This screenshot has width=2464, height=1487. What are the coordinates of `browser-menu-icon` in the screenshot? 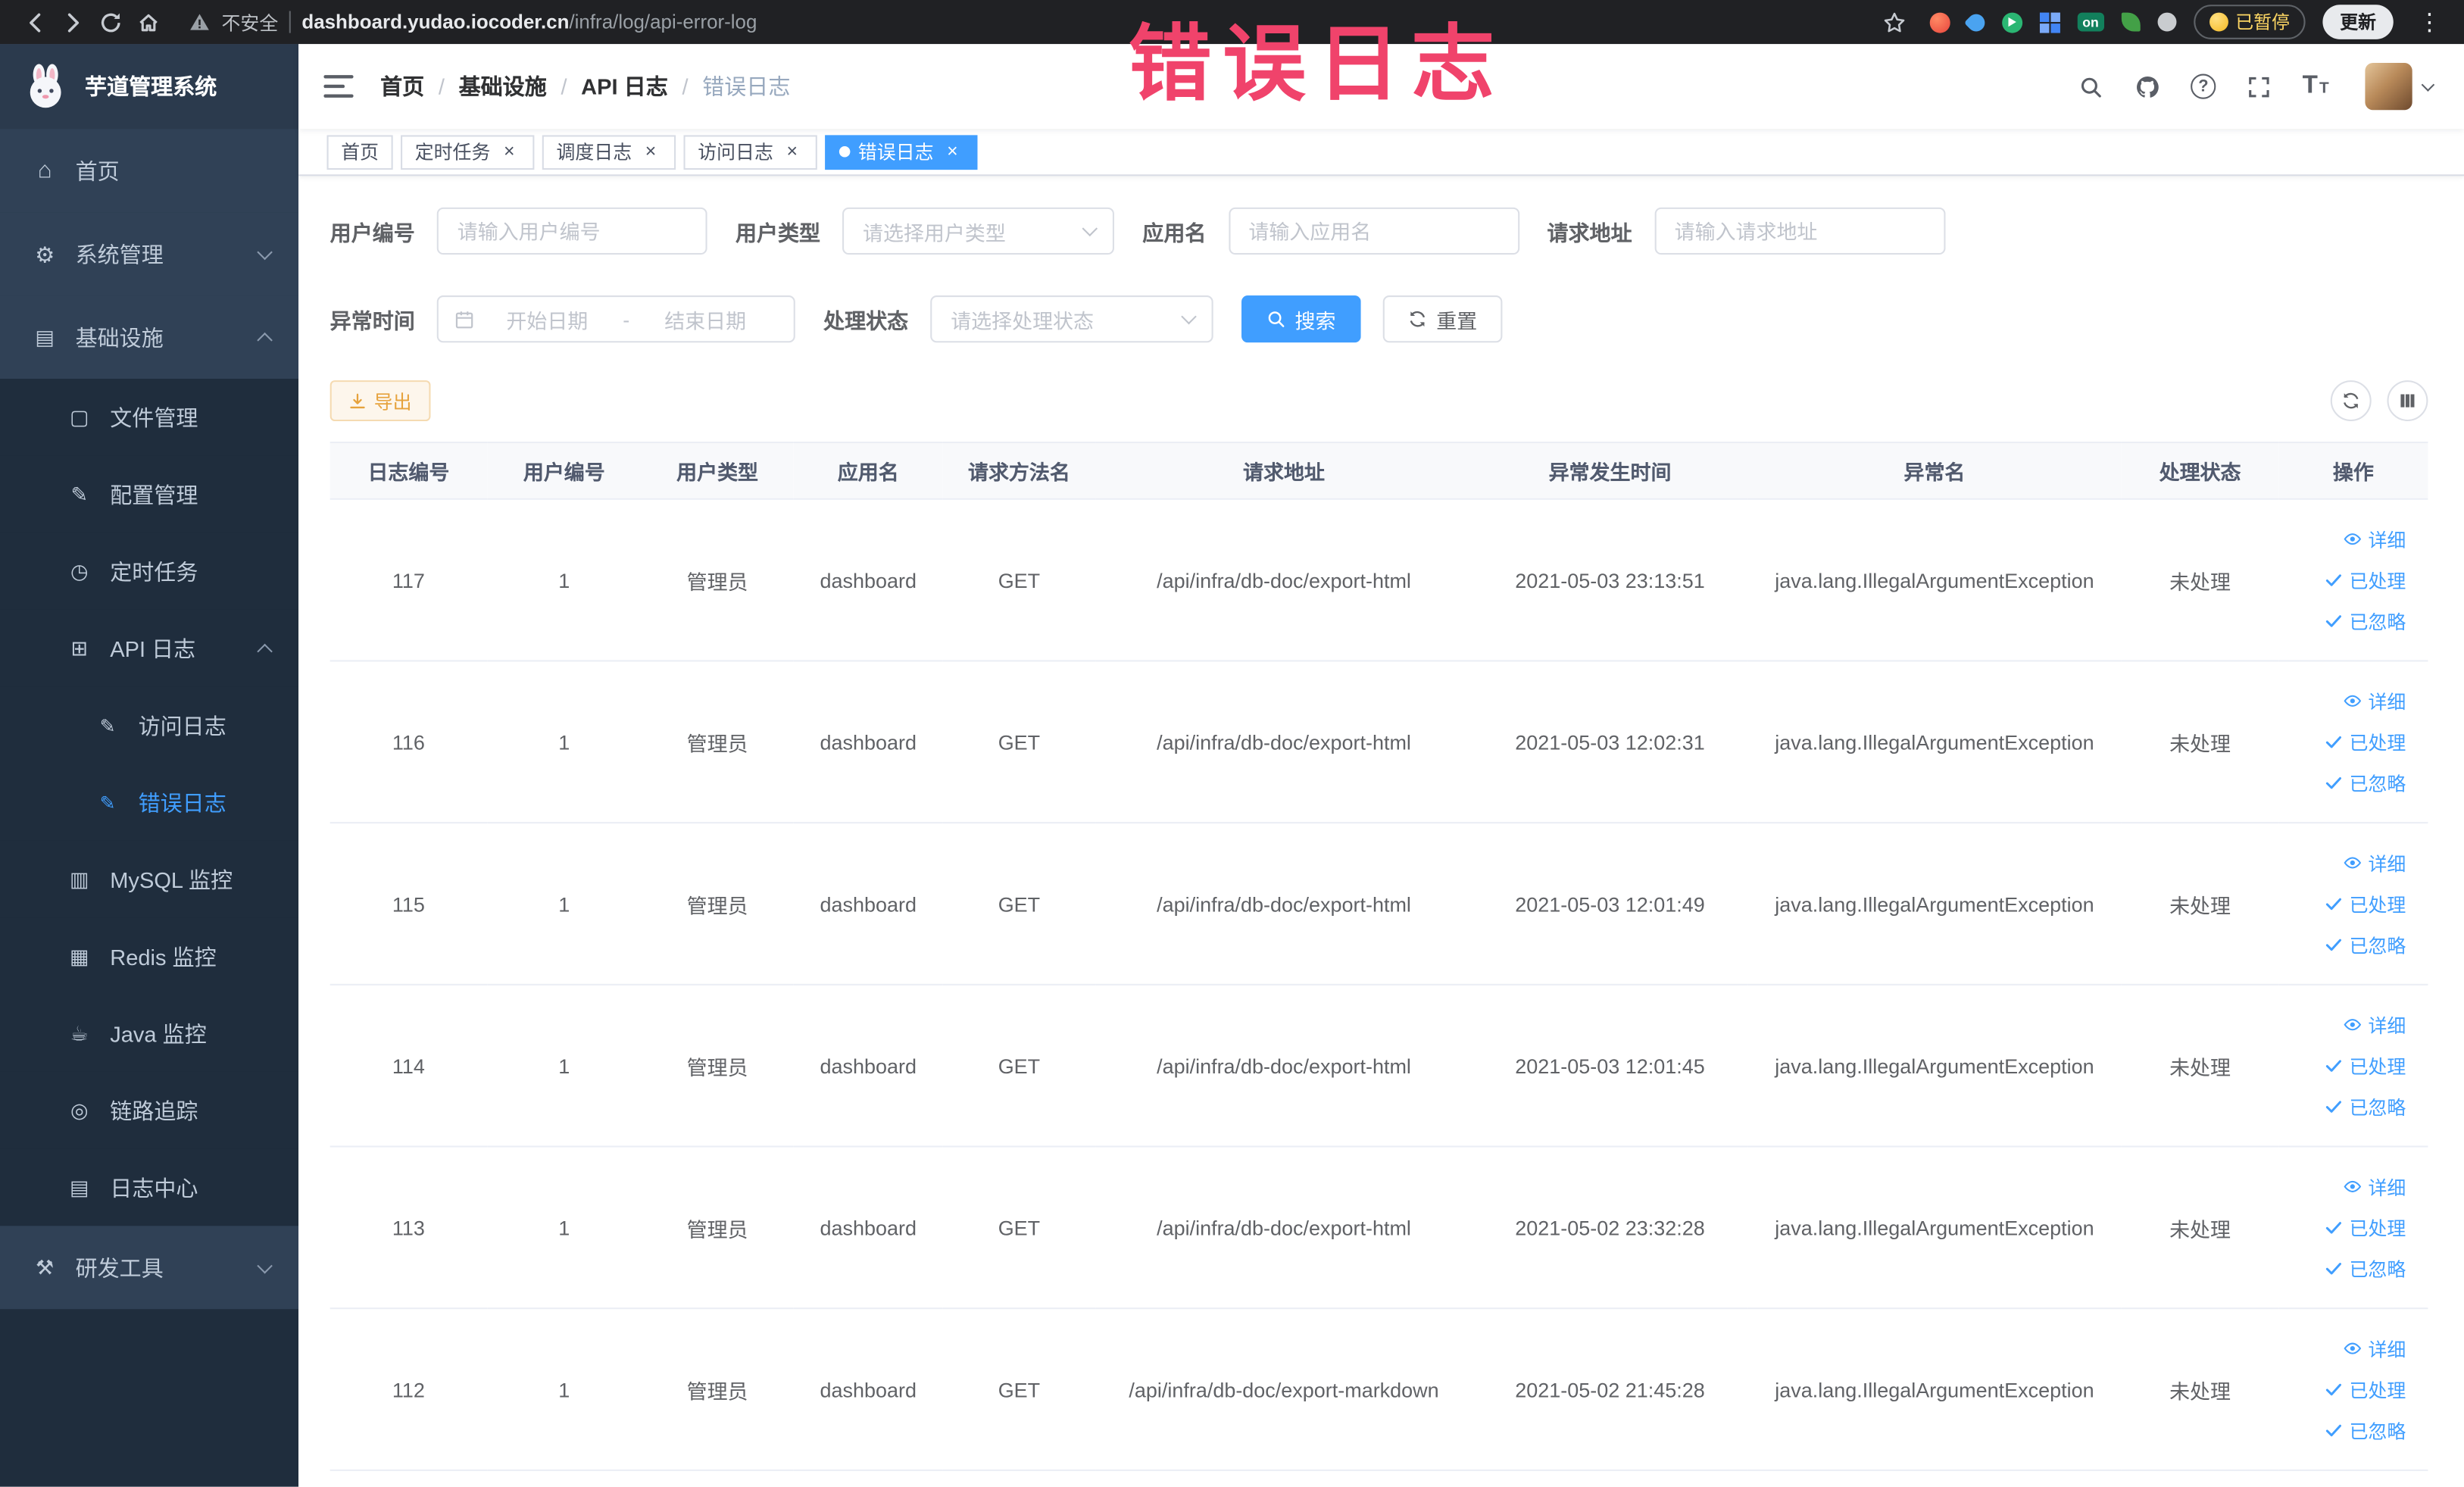 It's located at (2430, 22).